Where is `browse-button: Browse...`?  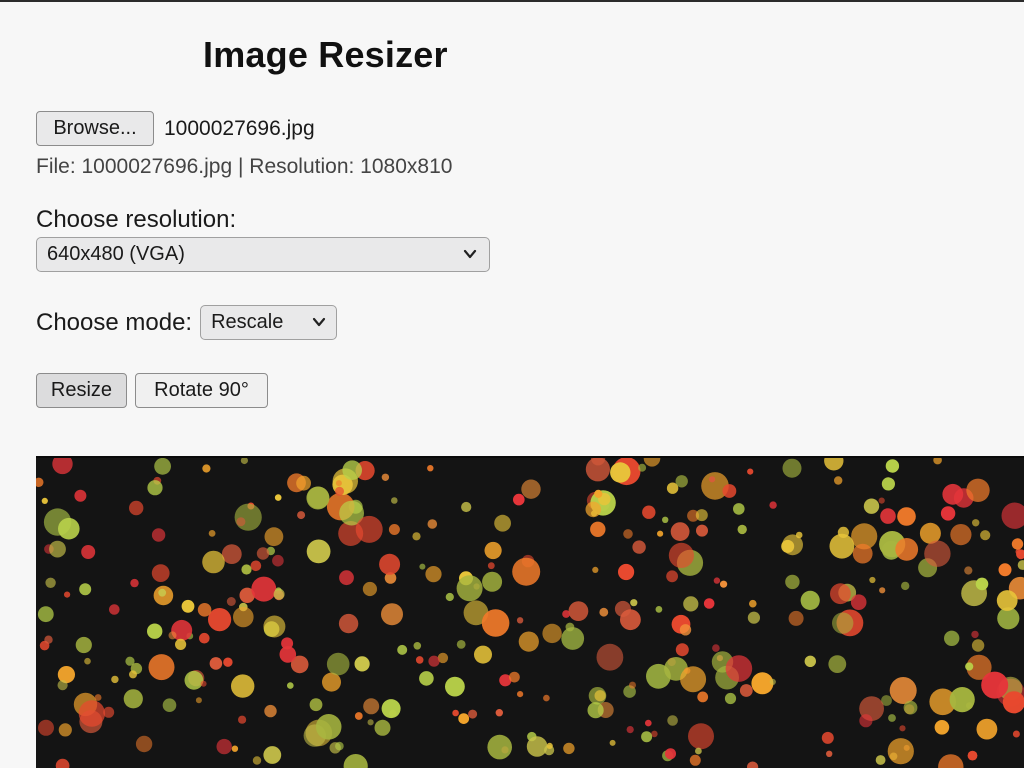
browse-button: Browse... is located at coordinates (95, 128).